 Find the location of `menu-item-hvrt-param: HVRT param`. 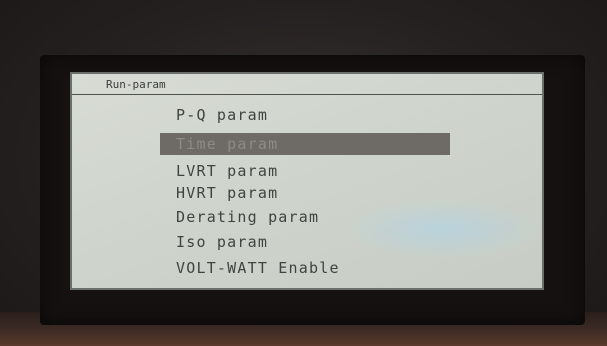

menu-item-hvrt-param: HVRT param is located at coordinates (227, 193).